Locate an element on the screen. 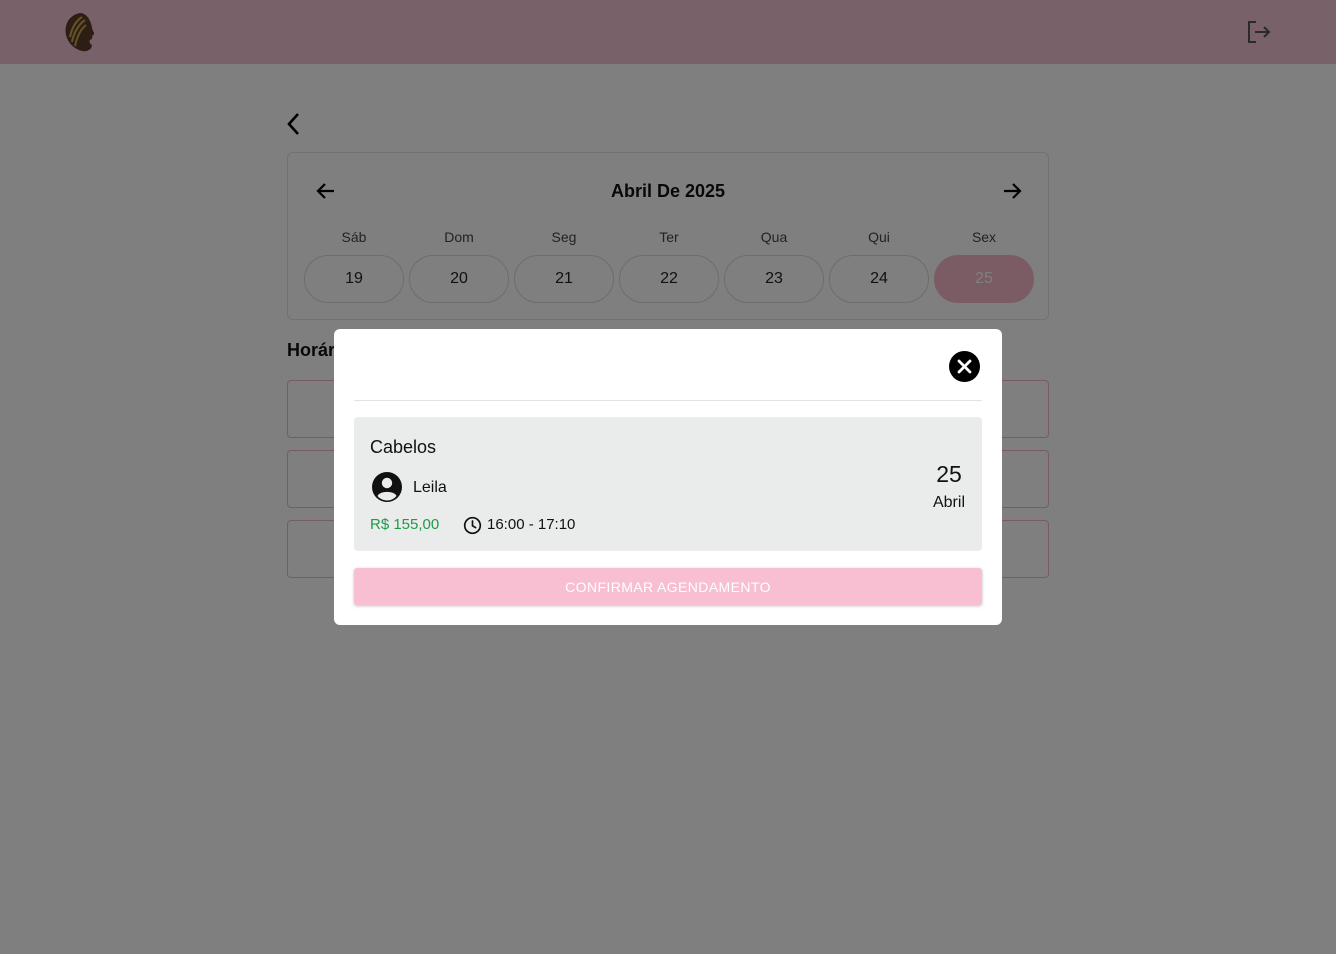 Image resolution: width=1336 pixels, height=954 pixels. booking-date-day: 25 is located at coordinates (949, 474).